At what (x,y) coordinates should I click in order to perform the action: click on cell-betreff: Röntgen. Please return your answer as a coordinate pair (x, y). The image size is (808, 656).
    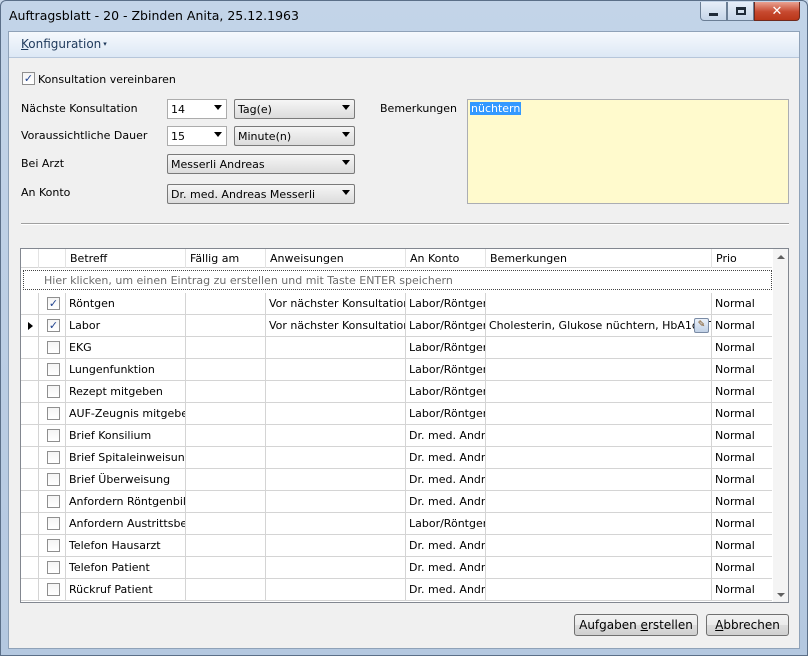
    Looking at the image, I should click on (126, 304).